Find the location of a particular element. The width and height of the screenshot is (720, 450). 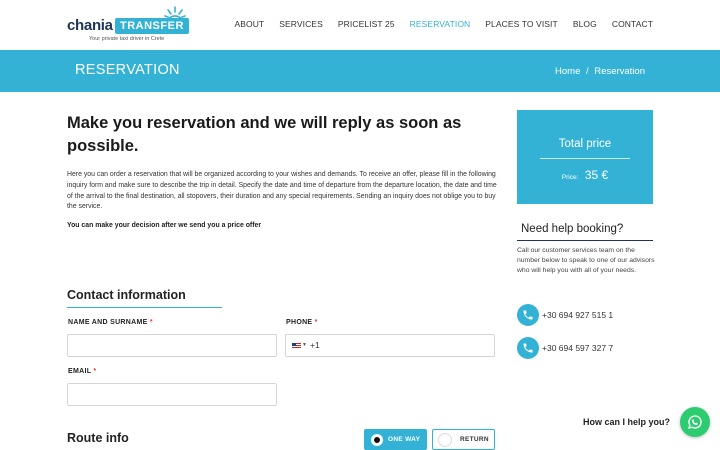

page-banner: RESERVATION Home / Reservation is located at coordinates (360, 71).